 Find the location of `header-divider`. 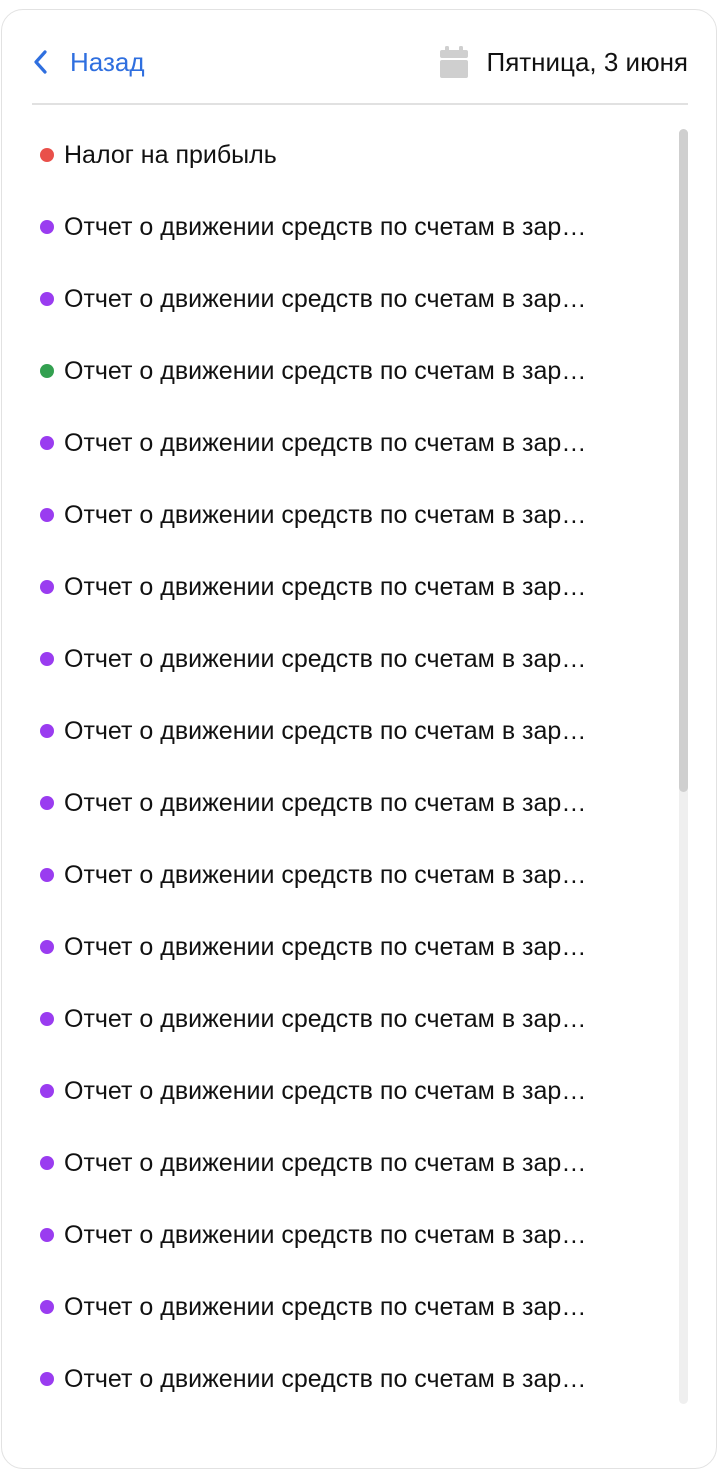

header-divider is located at coordinates (360, 104).